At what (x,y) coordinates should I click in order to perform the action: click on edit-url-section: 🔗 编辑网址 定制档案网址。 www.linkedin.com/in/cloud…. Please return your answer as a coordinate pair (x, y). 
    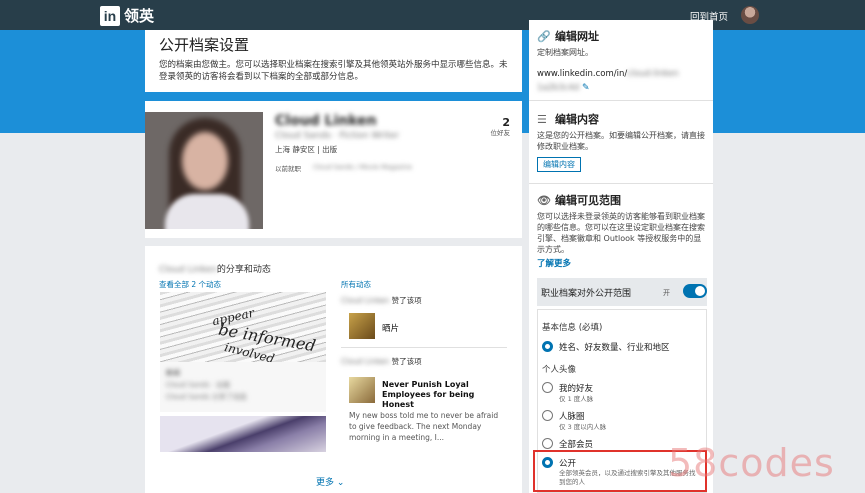
    Looking at the image, I should click on (622, 61).